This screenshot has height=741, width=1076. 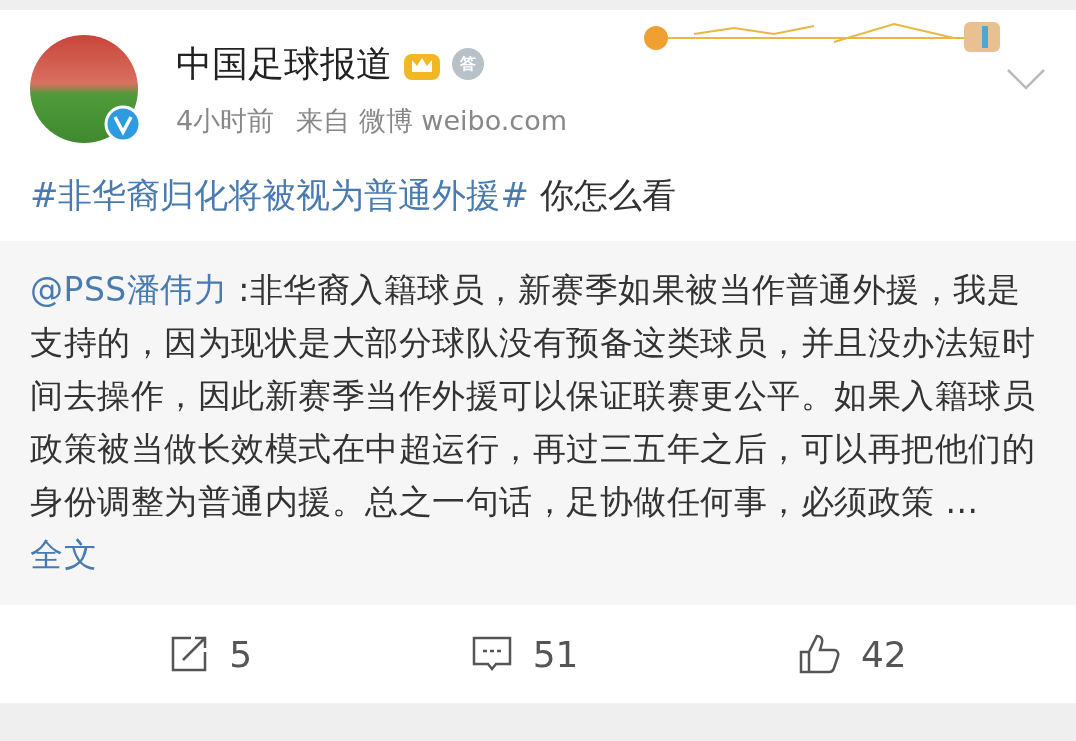 What do you see at coordinates (524, 654) in the screenshot?
I see `comment-button: 51` at bounding box center [524, 654].